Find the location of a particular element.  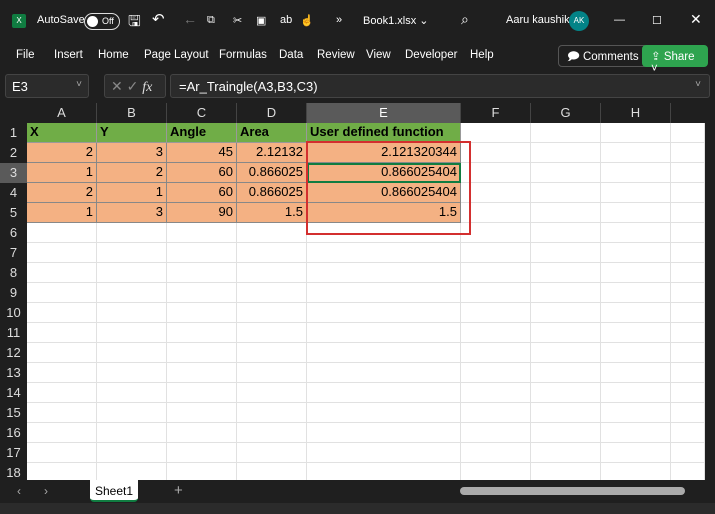

row-header-2: 2 is located at coordinates (13, 153).